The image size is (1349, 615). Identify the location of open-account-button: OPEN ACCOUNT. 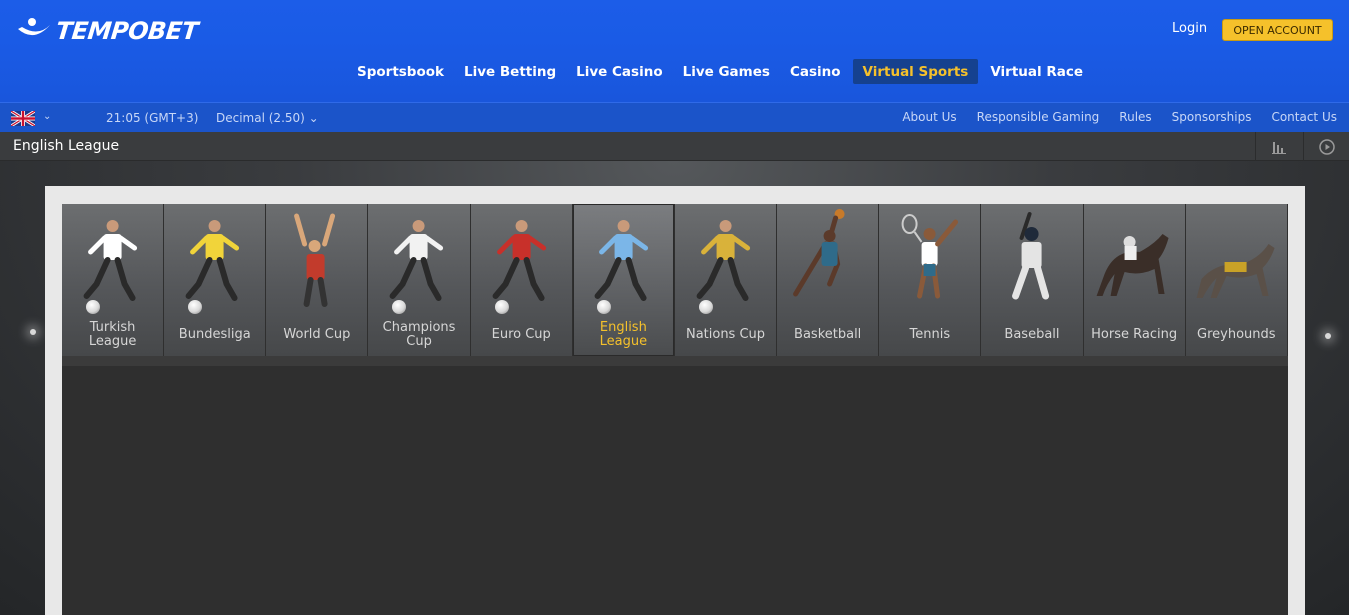
(1277, 30).